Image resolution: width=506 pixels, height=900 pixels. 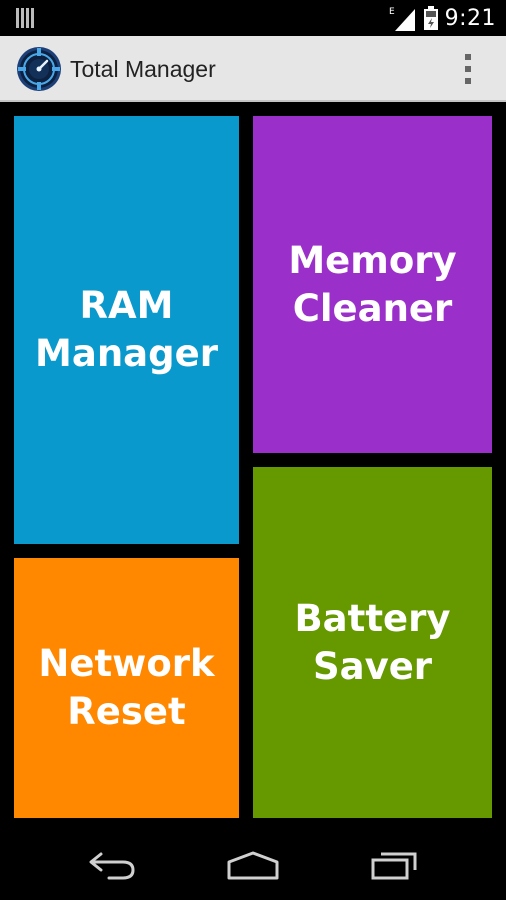 I want to click on back-icon, so click(x=112, y=866).